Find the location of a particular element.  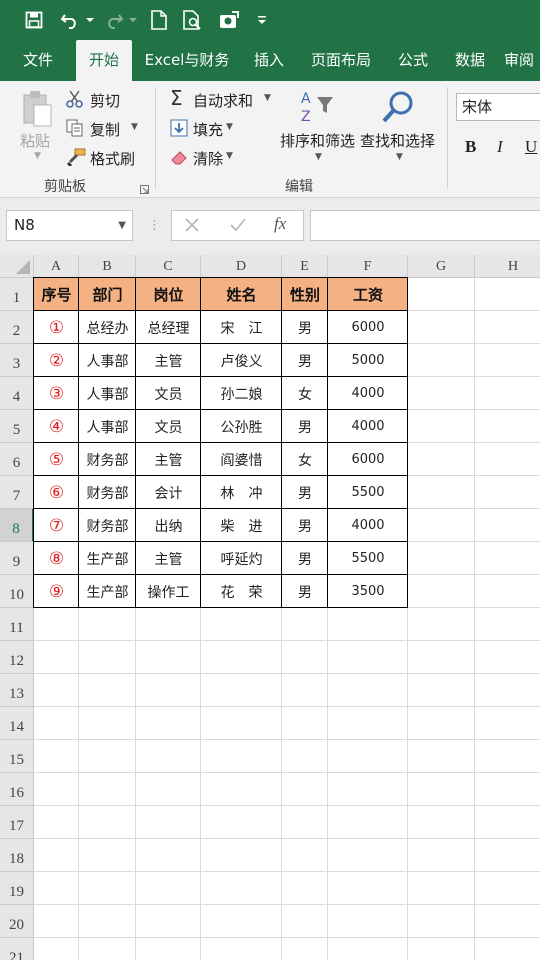

customize-toolbar-icon is located at coordinates (262, 20).